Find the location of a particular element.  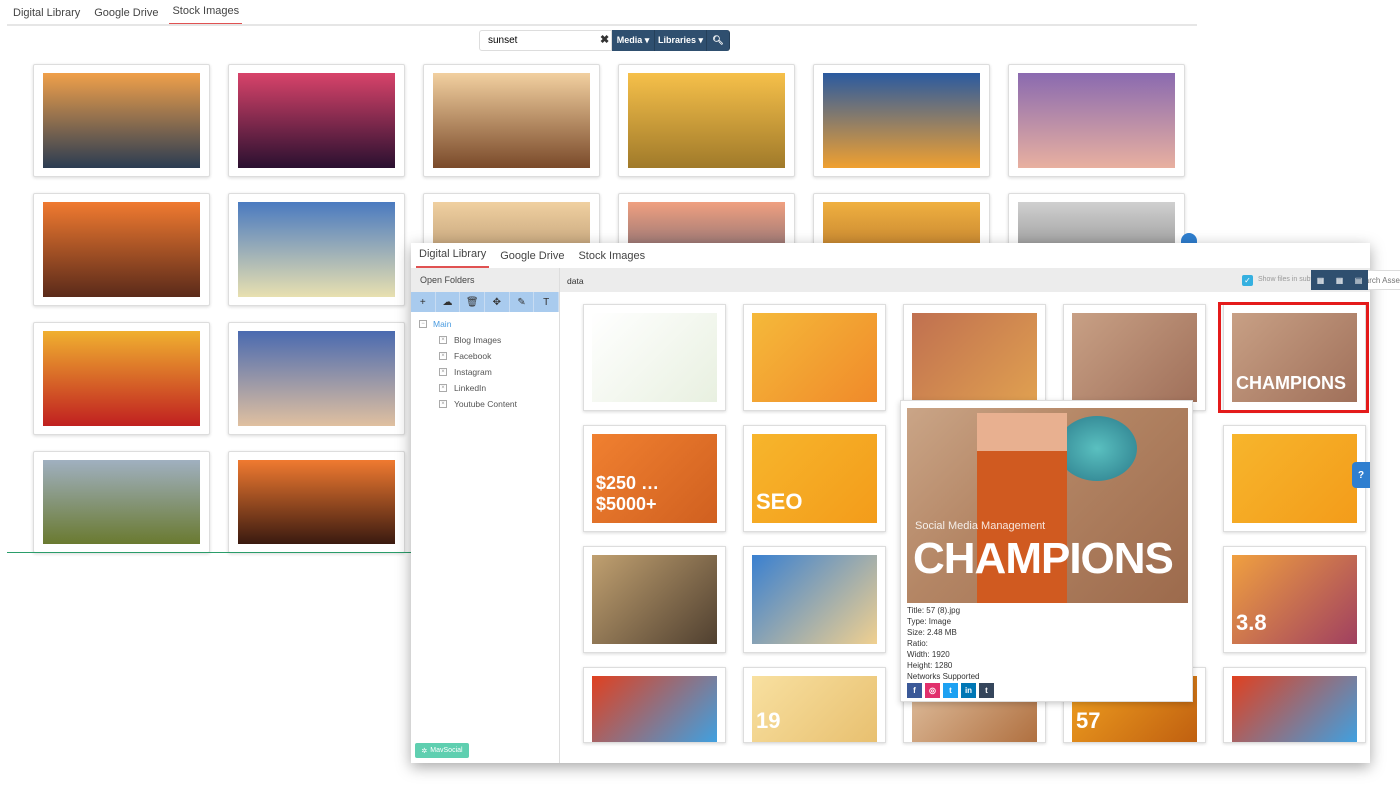

folder-item: × Youtube Content is located at coordinates (485, 404).